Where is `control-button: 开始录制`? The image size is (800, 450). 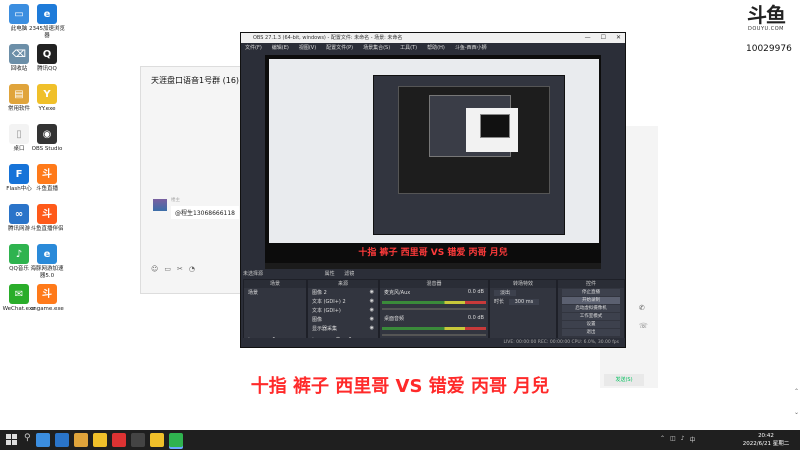 control-button: 开始录制 is located at coordinates (591, 300).